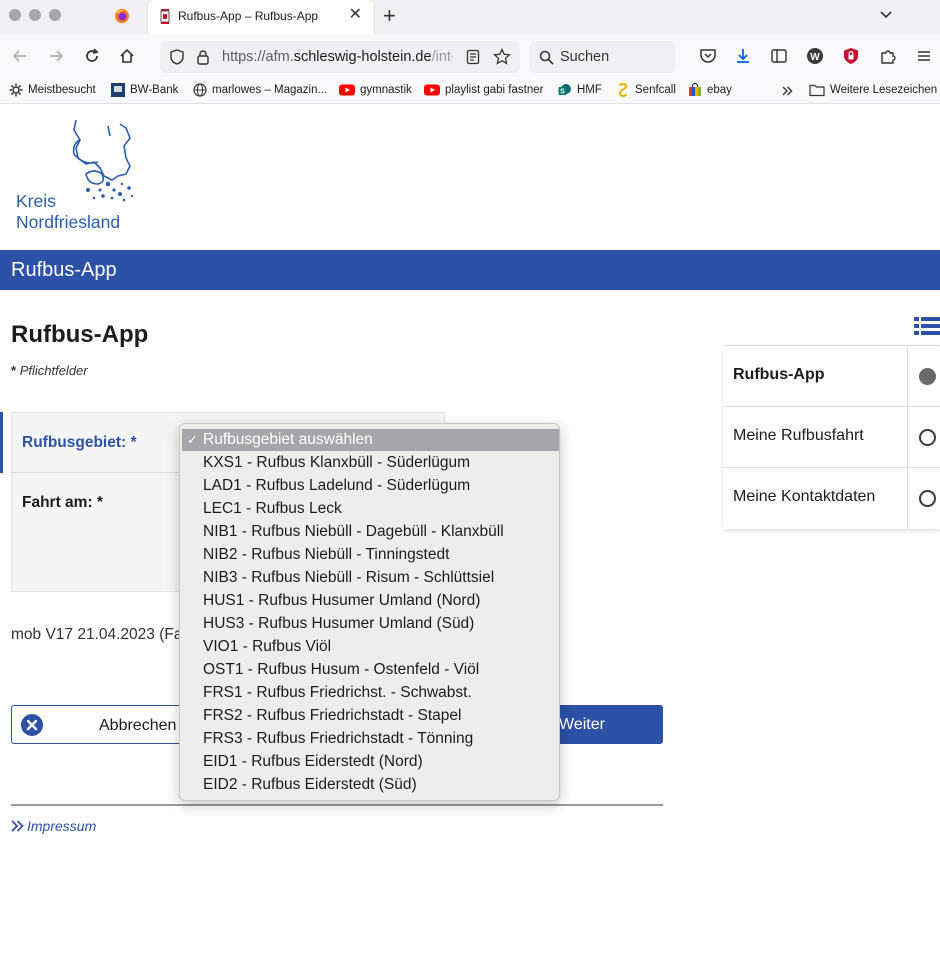 This screenshot has width=940, height=961. Describe the element at coordinates (177, 57) in the screenshot. I see `shield-icon` at that location.